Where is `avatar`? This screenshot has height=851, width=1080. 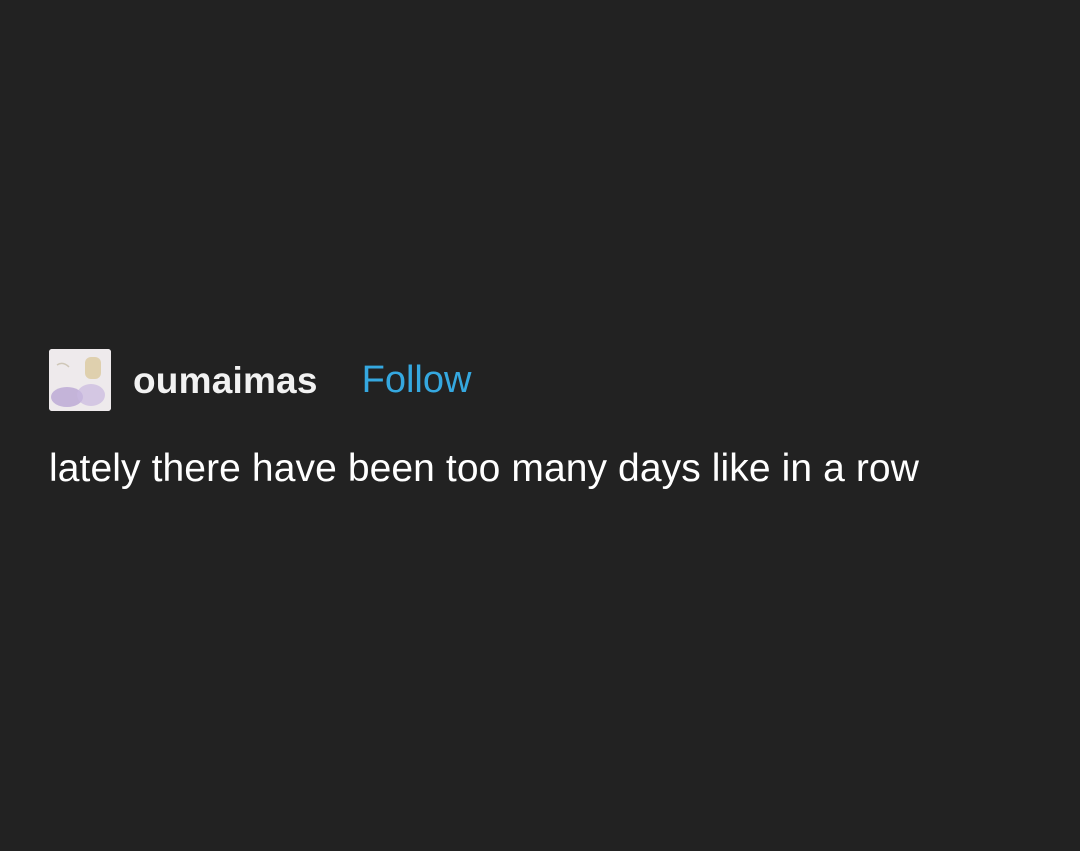 avatar is located at coordinates (80, 380).